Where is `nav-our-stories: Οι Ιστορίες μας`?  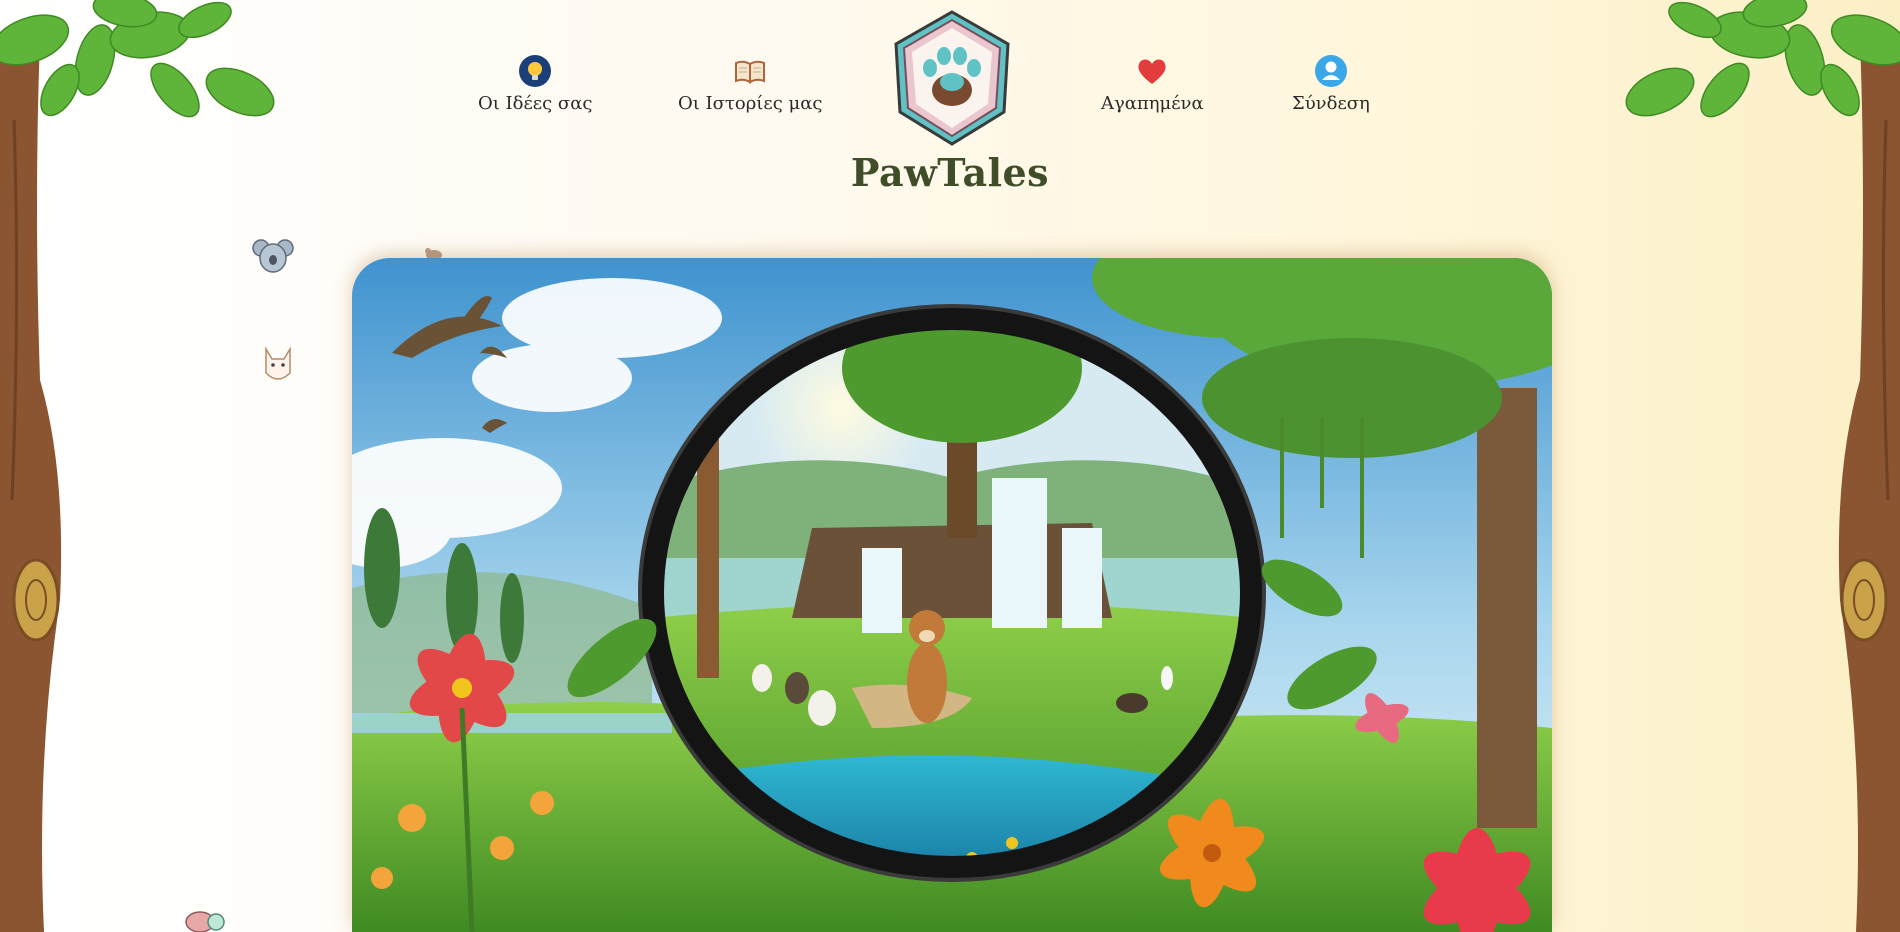
nav-our-stories: Οι Ιστορίες μας is located at coordinates (750, 84).